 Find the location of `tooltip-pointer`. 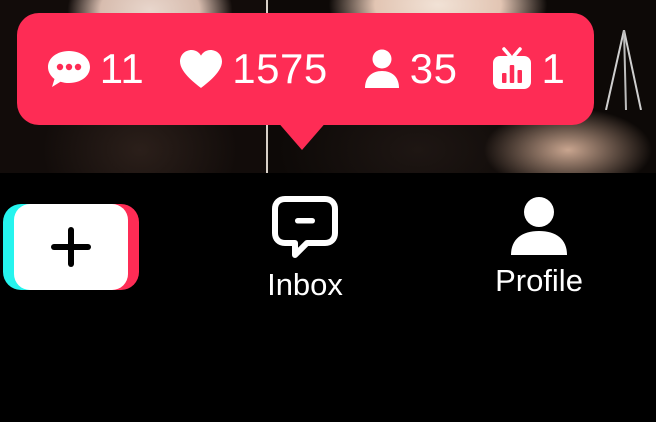

tooltip-pointer is located at coordinates (302, 135).